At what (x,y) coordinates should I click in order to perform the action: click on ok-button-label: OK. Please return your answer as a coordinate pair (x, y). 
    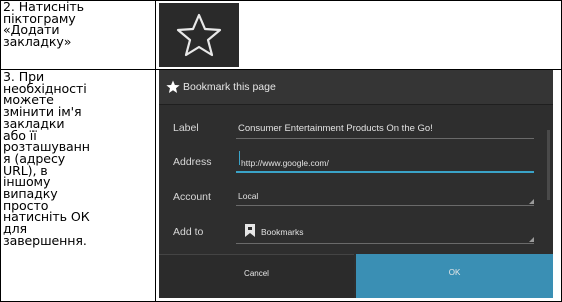
    Looking at the image, I should click on (454, 272).